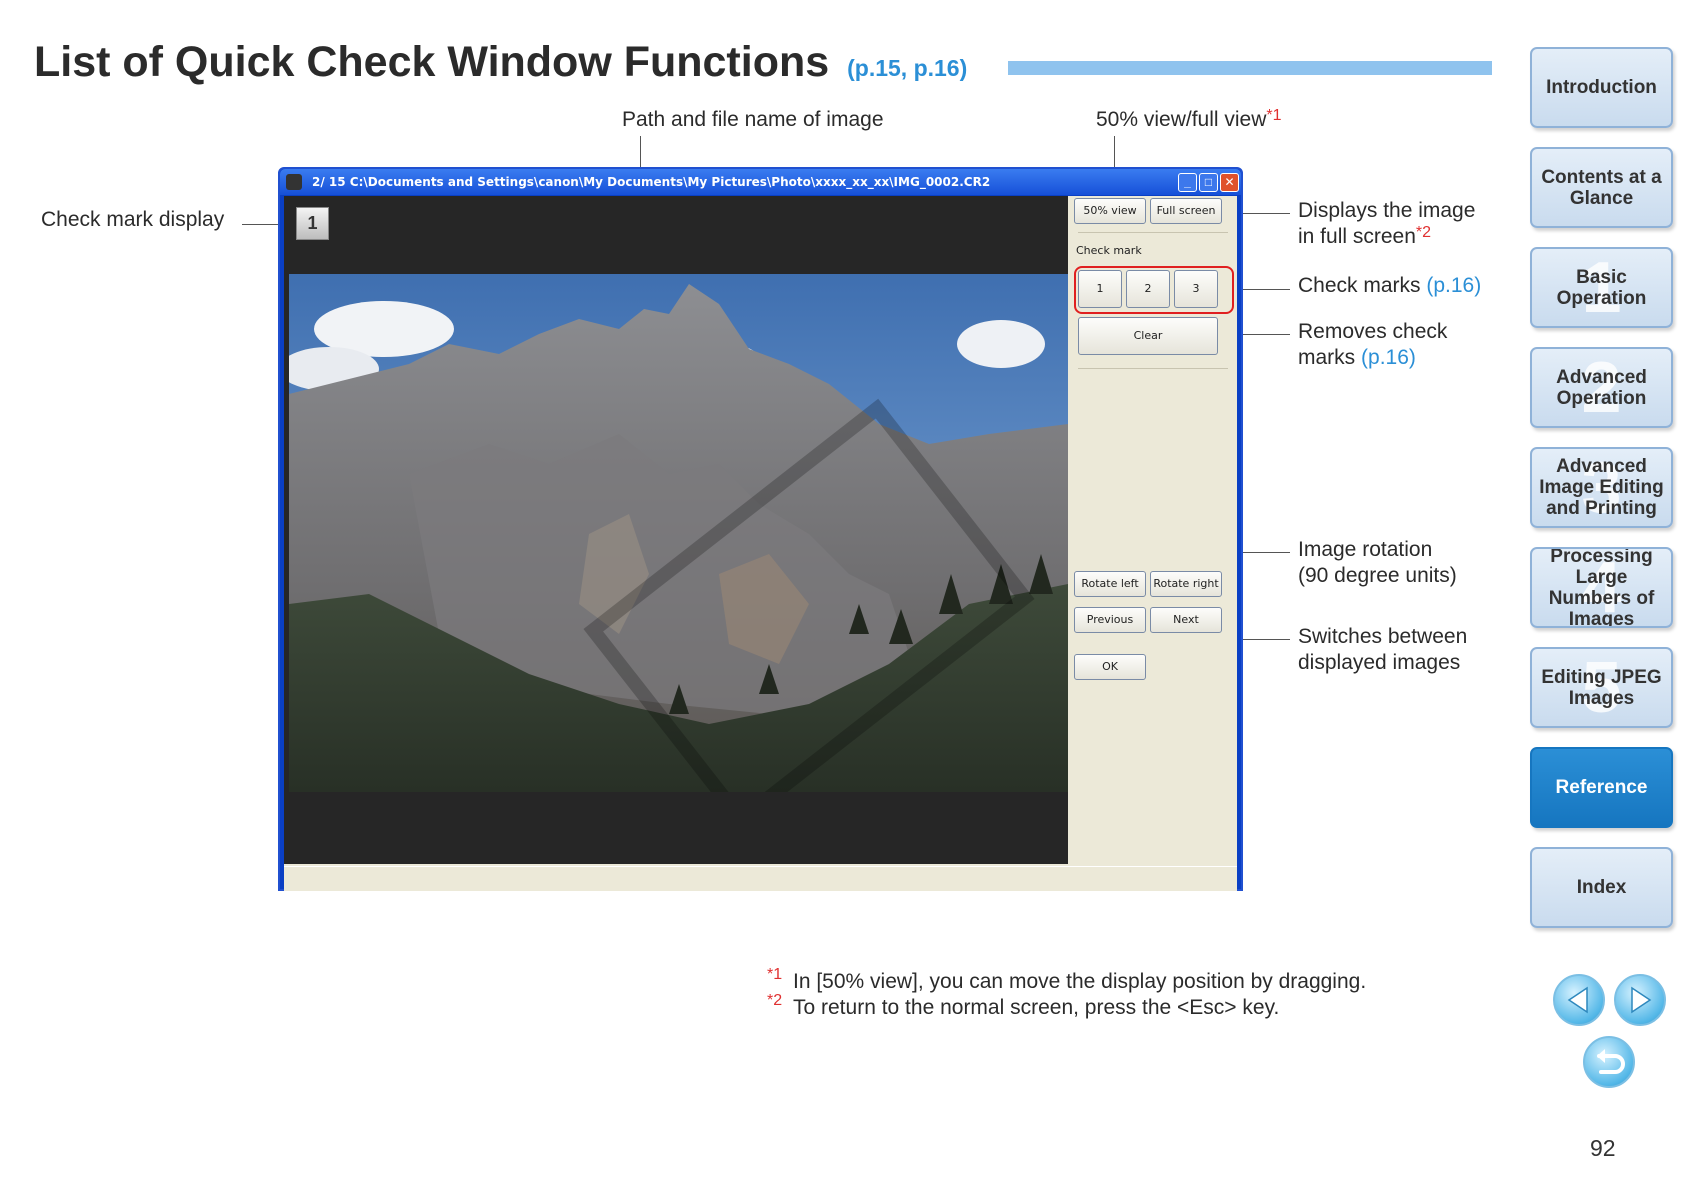 The height and width of the screenshot is (1190, 1682). I want to click on minimize-icon: _, so click(1187, 182).